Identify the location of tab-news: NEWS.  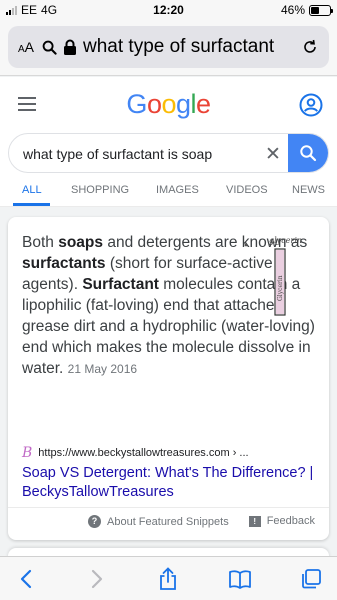
(308, 190).